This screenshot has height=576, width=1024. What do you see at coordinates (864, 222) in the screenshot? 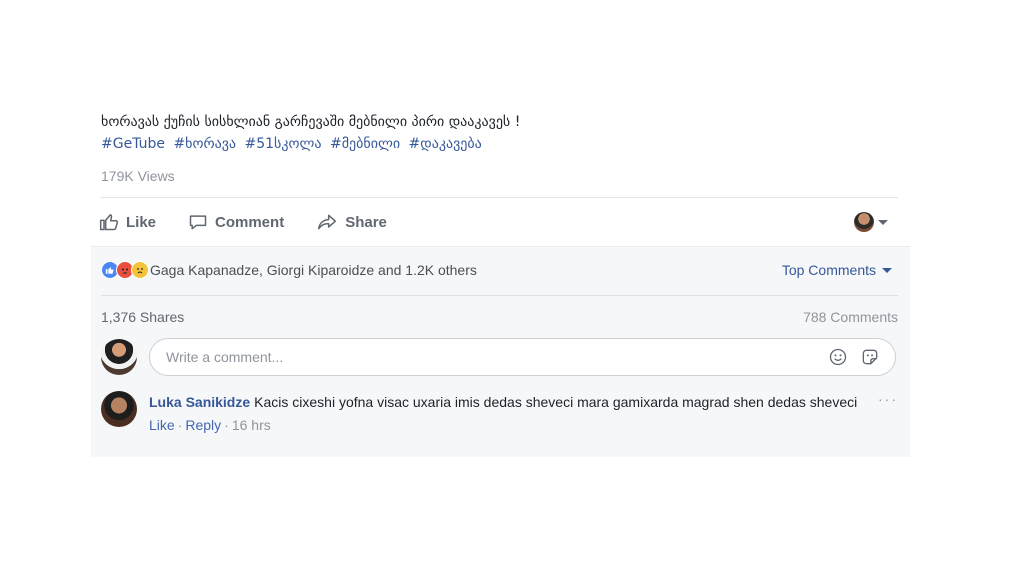
I see `viewer-avatar` at bounding box center [864, 222].